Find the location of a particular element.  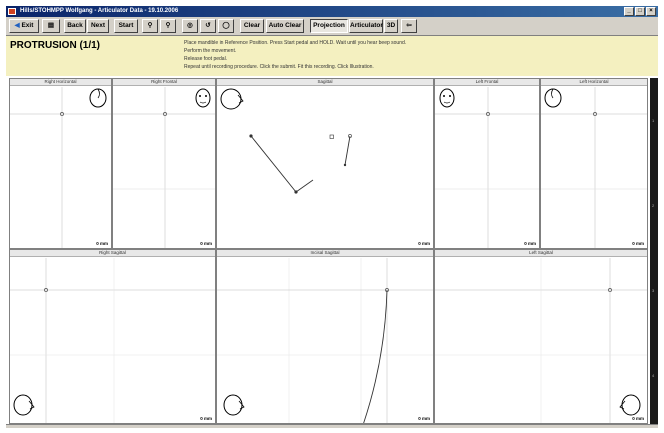

incisal-sagittal-plot is located at coordinates (325, 340).